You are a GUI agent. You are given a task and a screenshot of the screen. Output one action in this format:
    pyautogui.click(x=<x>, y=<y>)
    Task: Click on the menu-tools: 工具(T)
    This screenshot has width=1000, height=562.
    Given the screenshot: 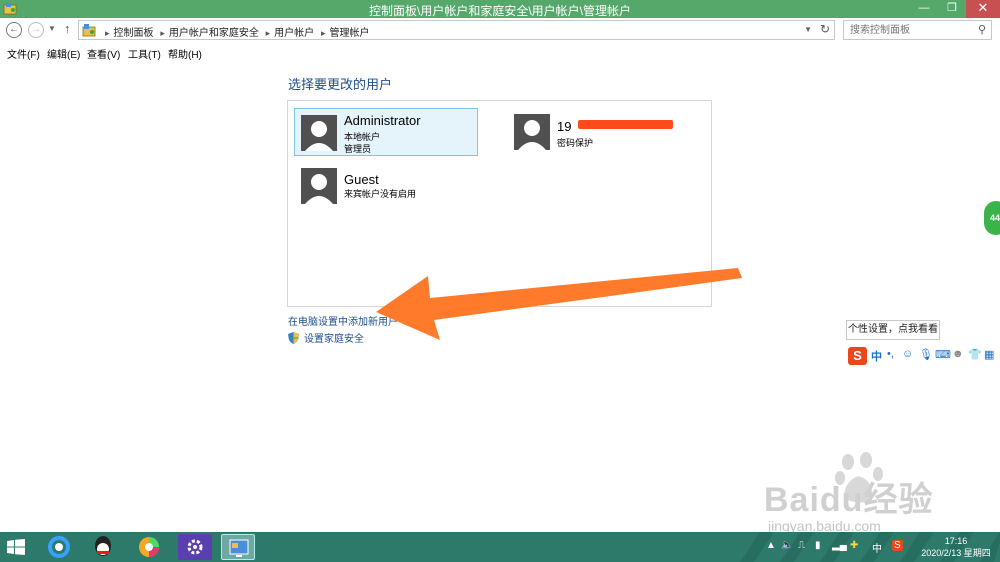 What is the action you would take?
    pyautogui.click(x=144, y=53)
    